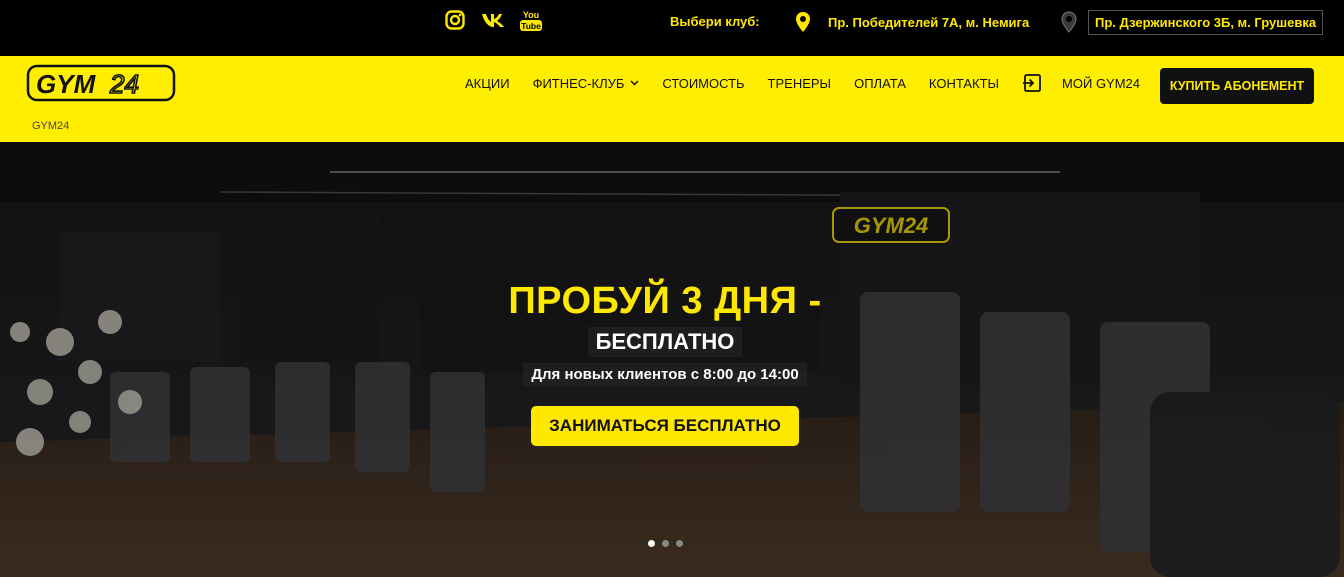 This screenshot has width=1344, height=577. Describe the element at coordinates (815, 301) in the screenshot. I see `hero-title-dash: -` at that location.